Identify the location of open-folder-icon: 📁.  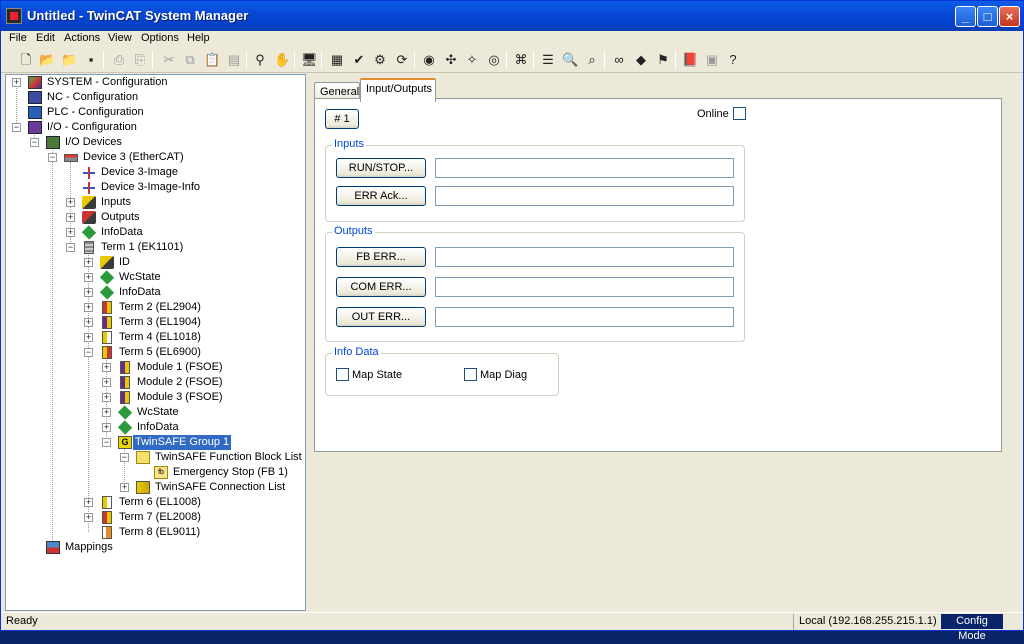
(69, 60).